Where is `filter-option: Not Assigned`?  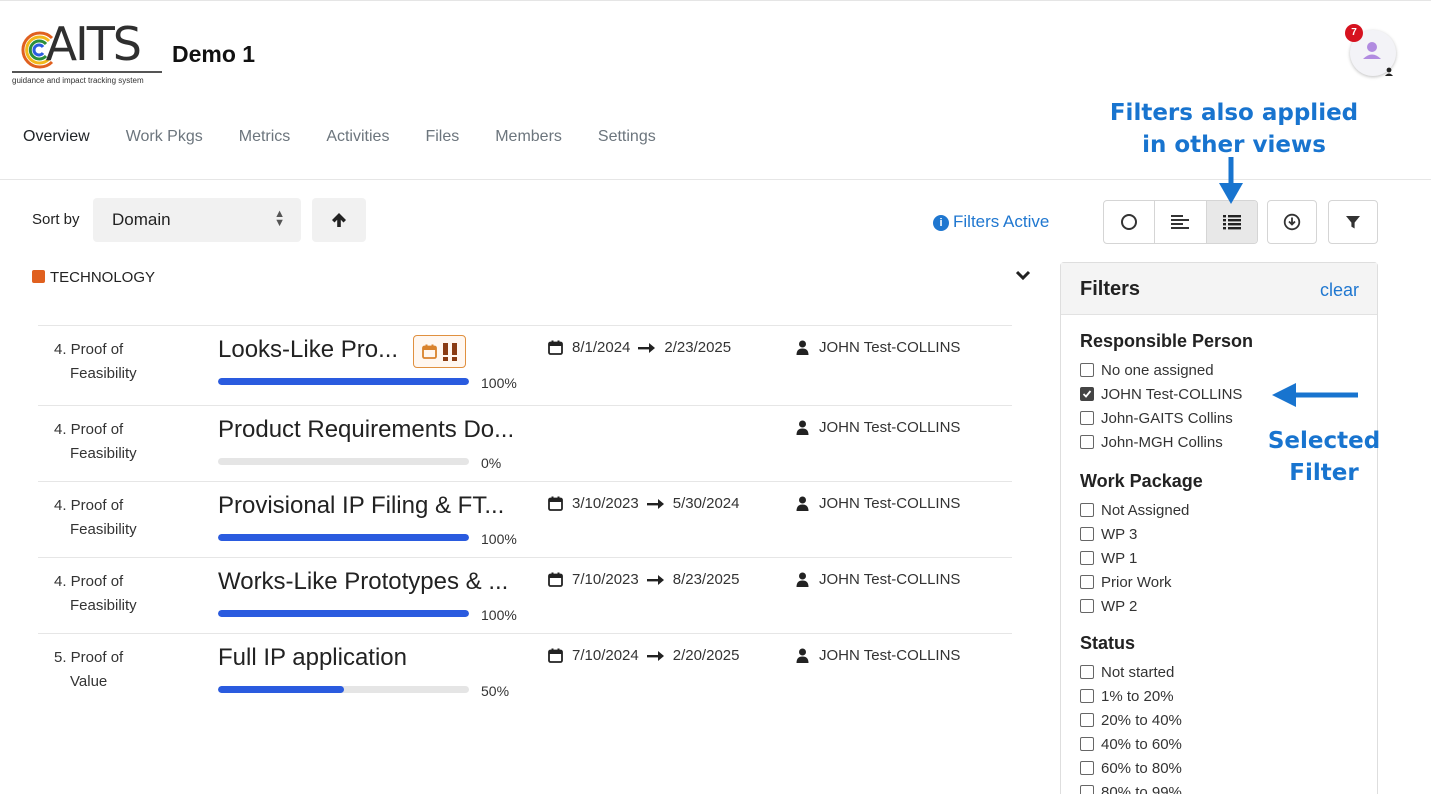 filter-option: Not Assigned is located at coordinates (1141, 510).